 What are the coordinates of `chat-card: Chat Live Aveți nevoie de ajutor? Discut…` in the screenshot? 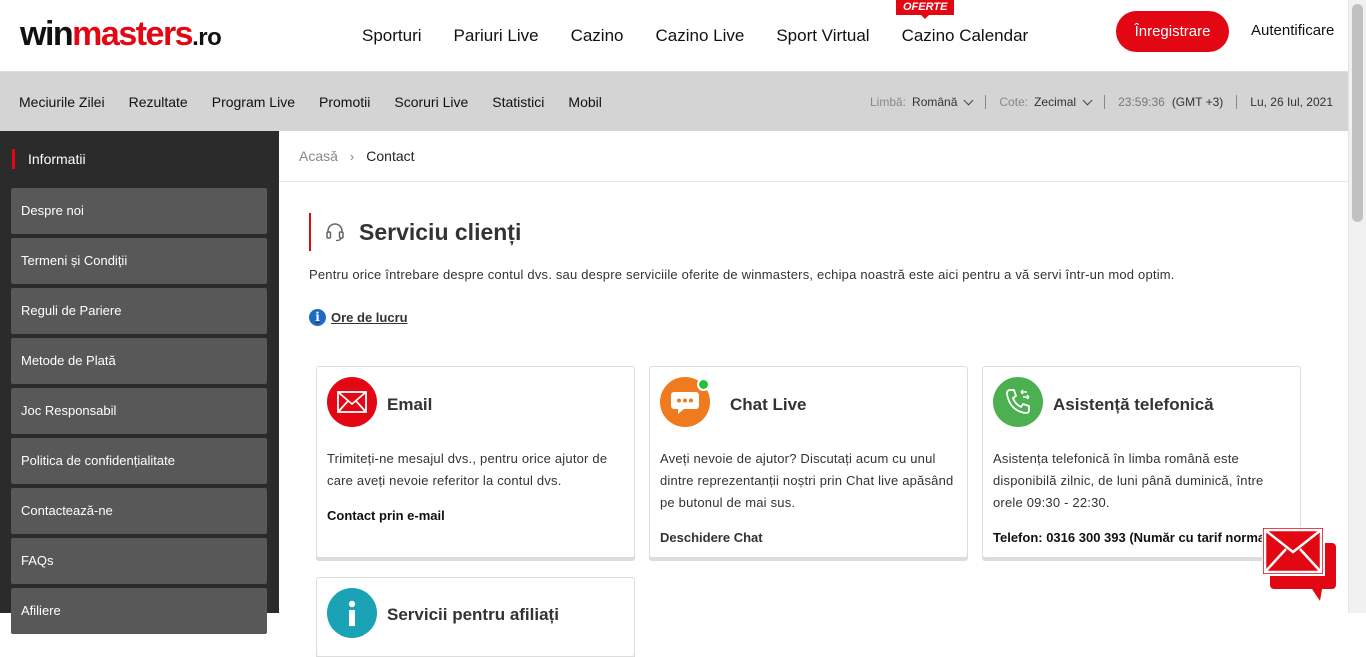 It's located at (808, 462).